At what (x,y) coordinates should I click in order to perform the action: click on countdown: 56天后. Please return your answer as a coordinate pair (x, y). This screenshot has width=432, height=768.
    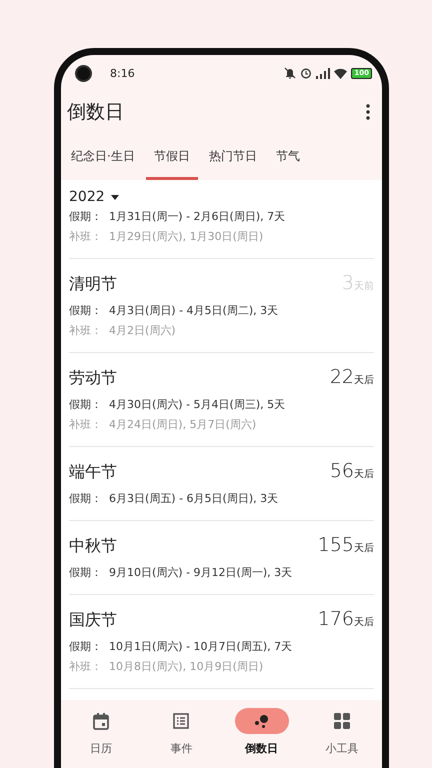
    Looking at the image, I should click on (352, 471).